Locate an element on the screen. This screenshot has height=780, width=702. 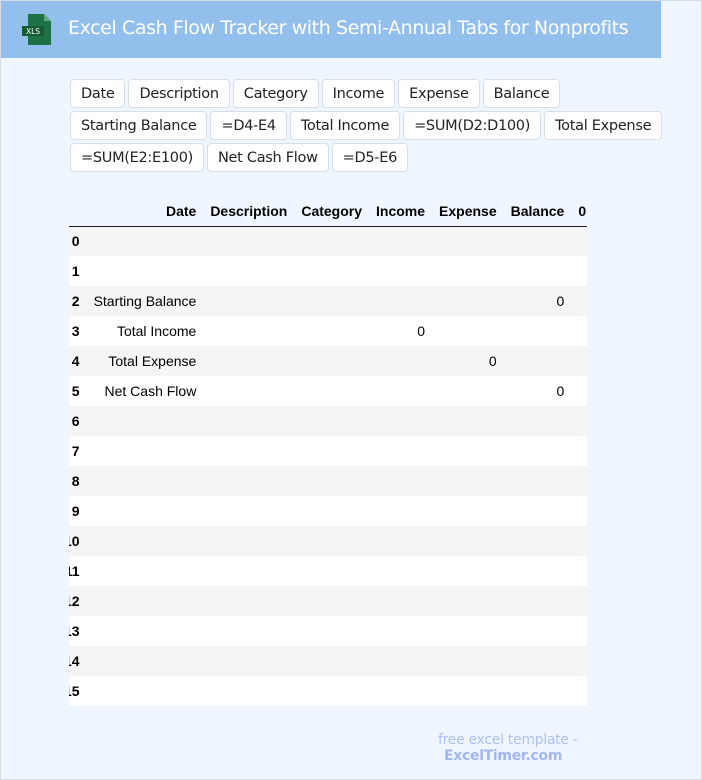
cell-chip: Balance is located at coordinates (521, 93).